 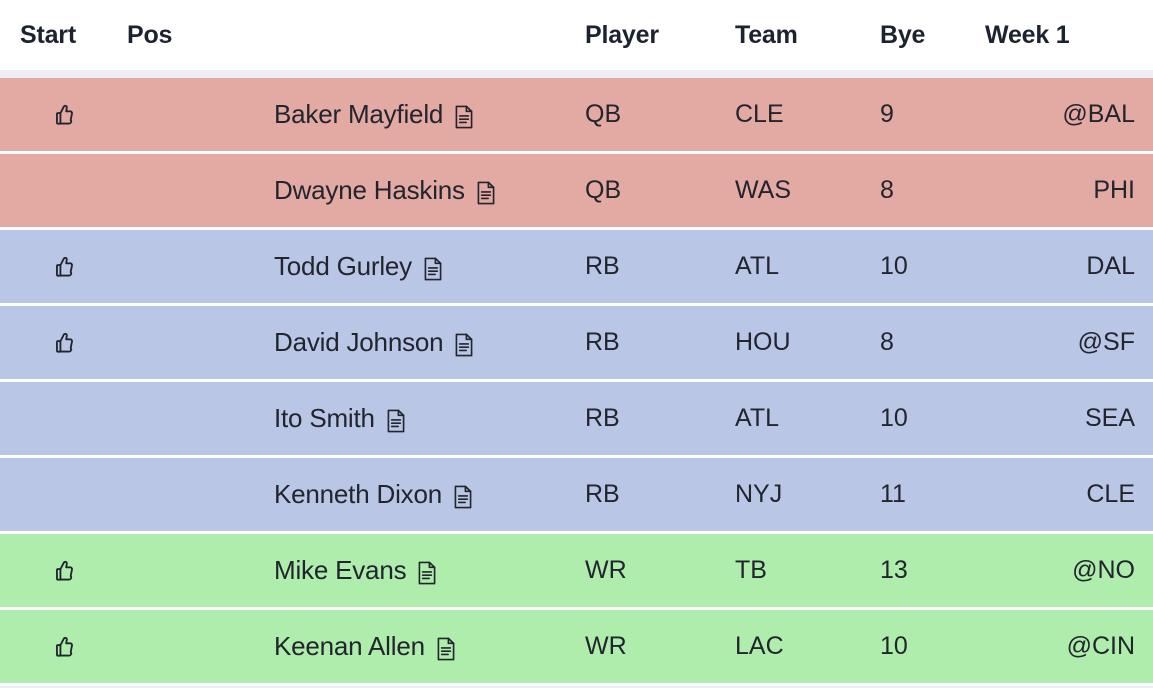 I want to click on cell-player-name: Todd Gurley, so click(x=356, y=266).